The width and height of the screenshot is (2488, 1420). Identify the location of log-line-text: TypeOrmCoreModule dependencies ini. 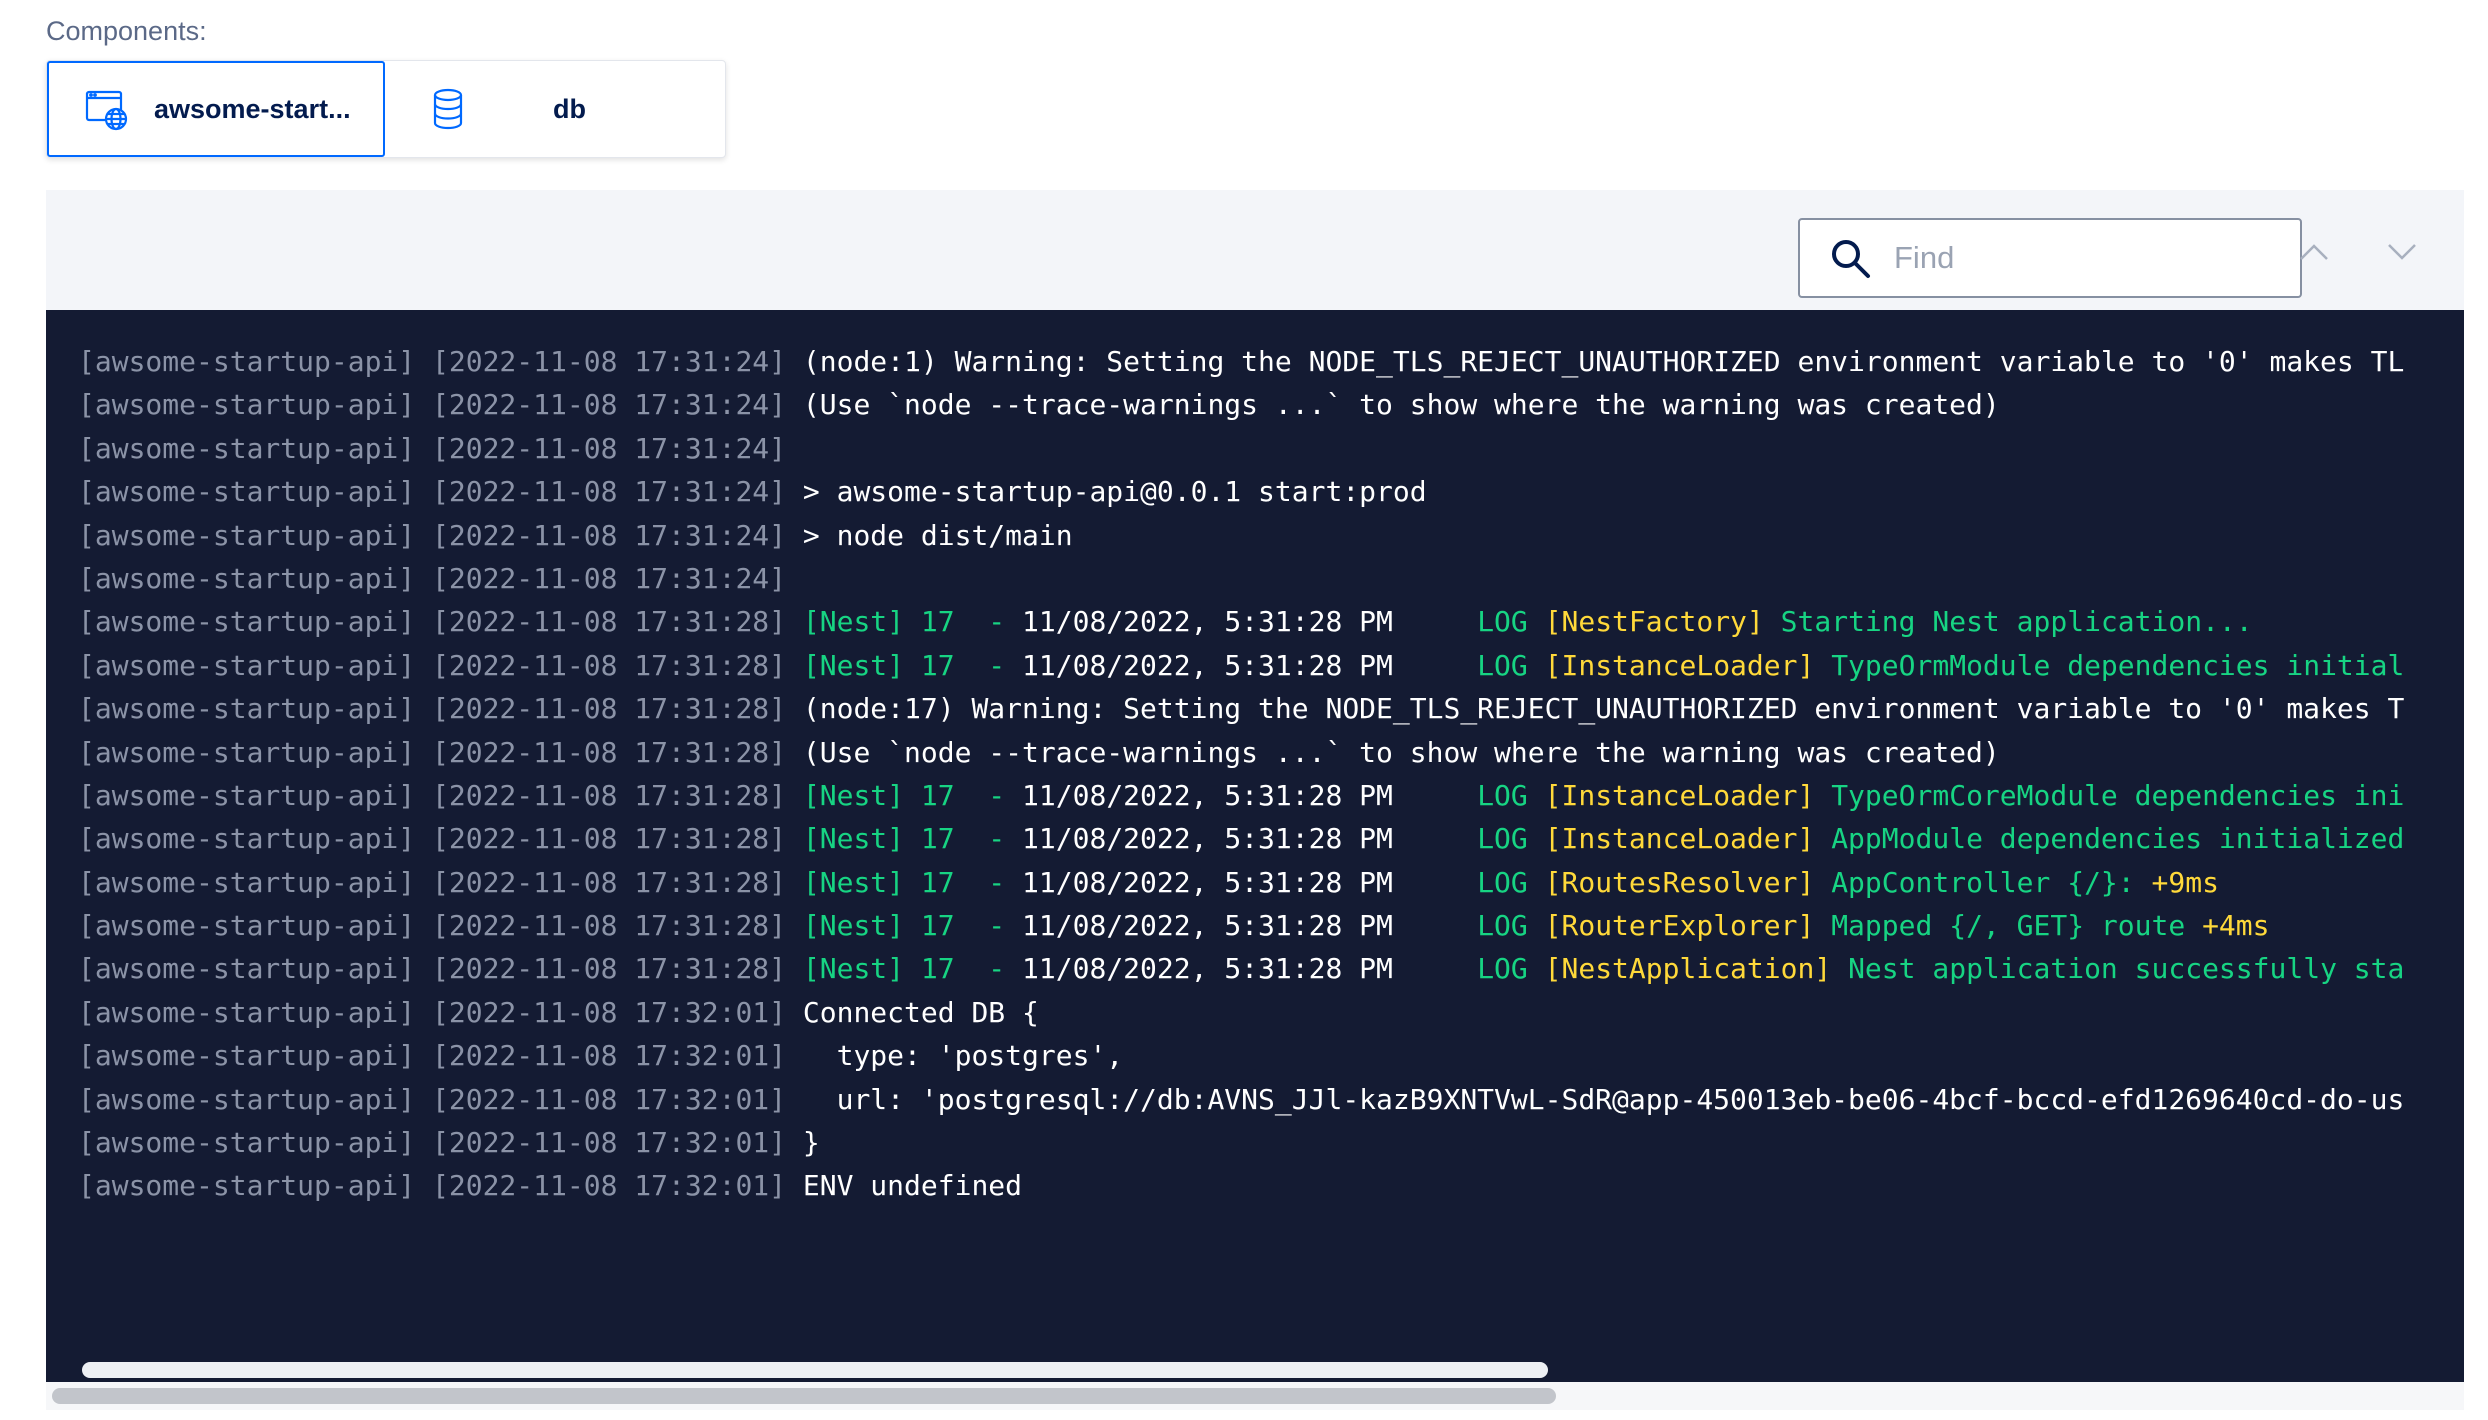
(2118, 795).